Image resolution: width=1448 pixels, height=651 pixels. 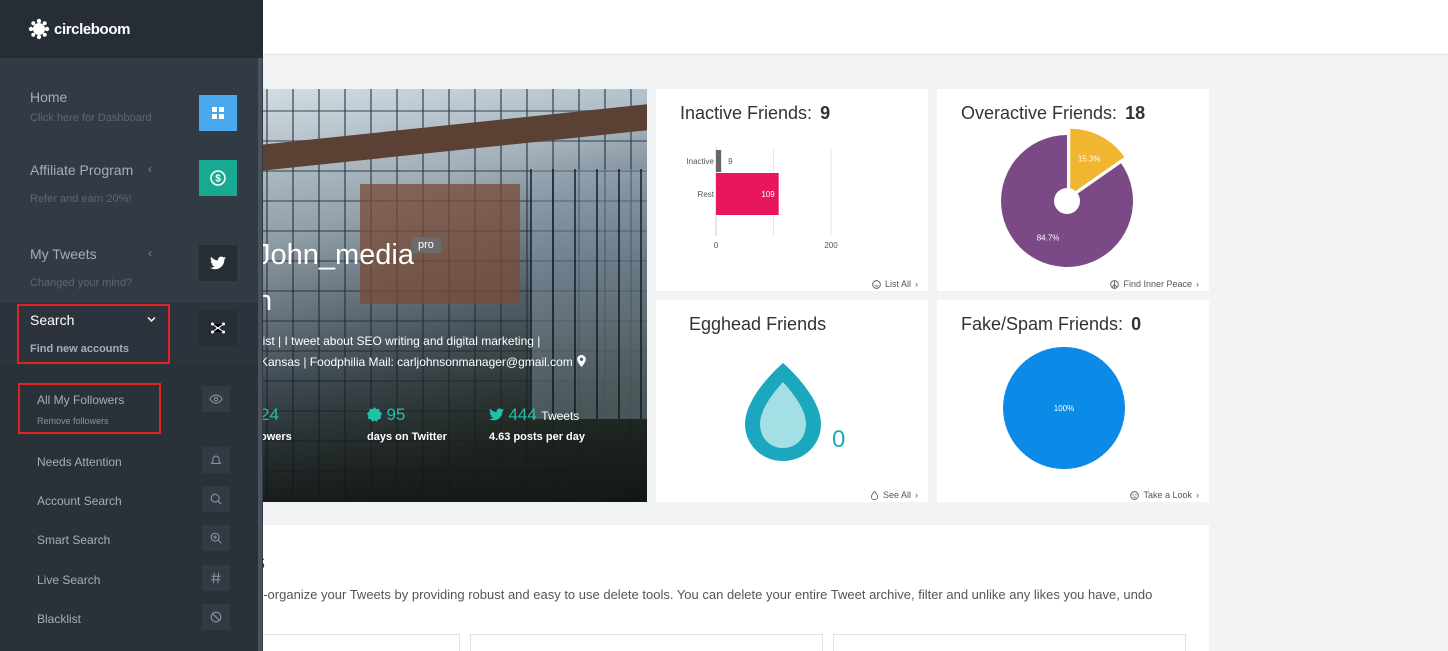 What do you see at coordinates (91, 106) in the screenshot?
I see `nav-home: Home Click here for Dashboard` at bounding box center [91, 106].